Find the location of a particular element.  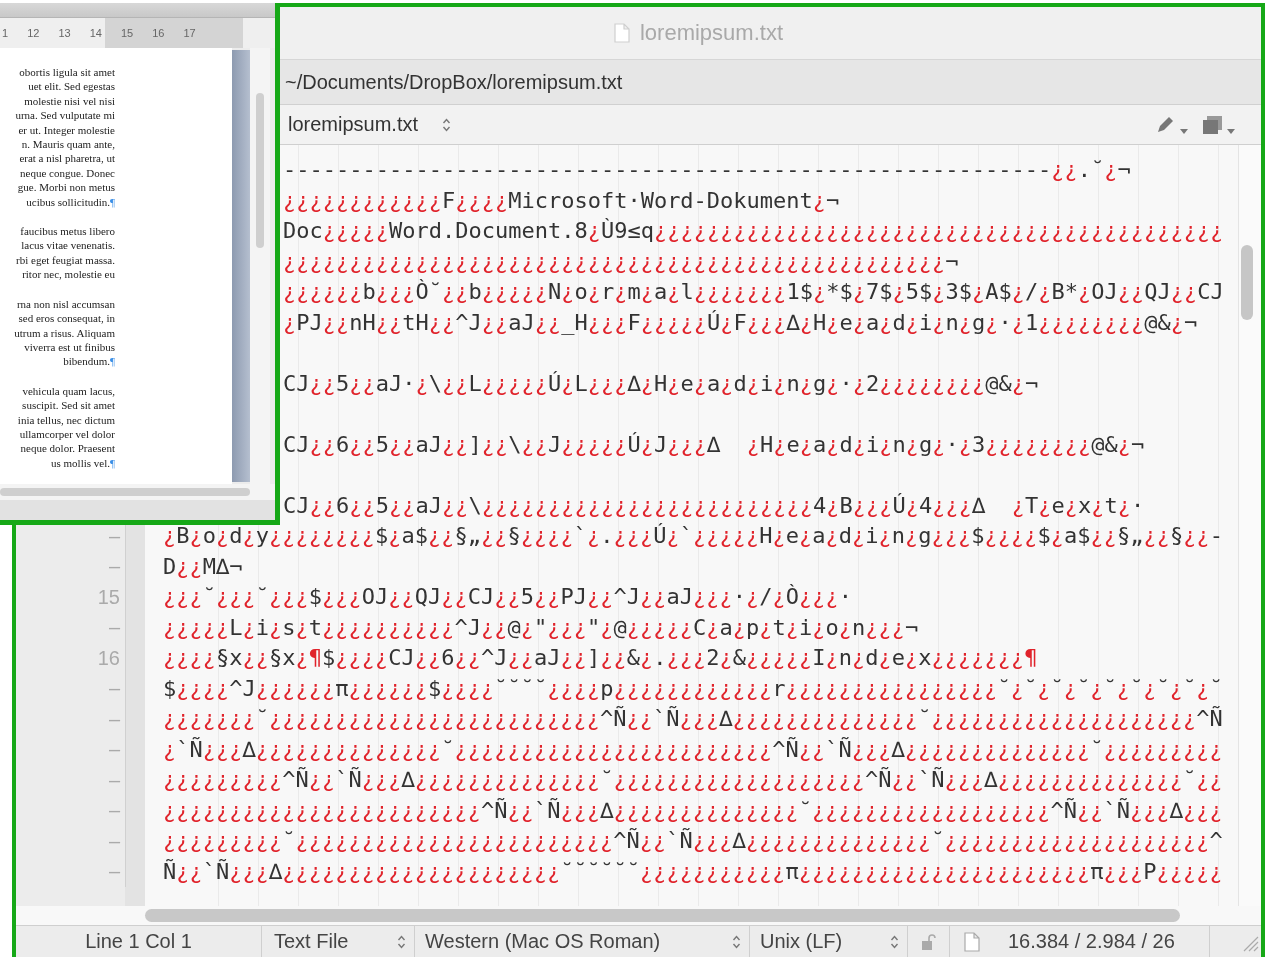

ruler-number: 17 is located at coordinates (189, 33).